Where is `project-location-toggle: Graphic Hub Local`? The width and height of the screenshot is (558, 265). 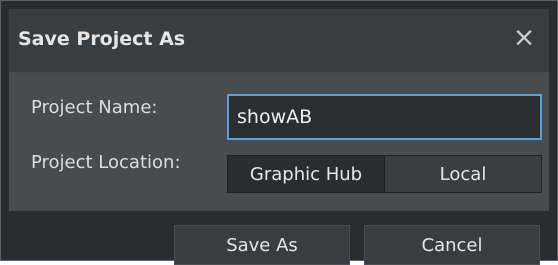 project-location-toggle: Graphic Hub Local is located at coordinates (384, 174).